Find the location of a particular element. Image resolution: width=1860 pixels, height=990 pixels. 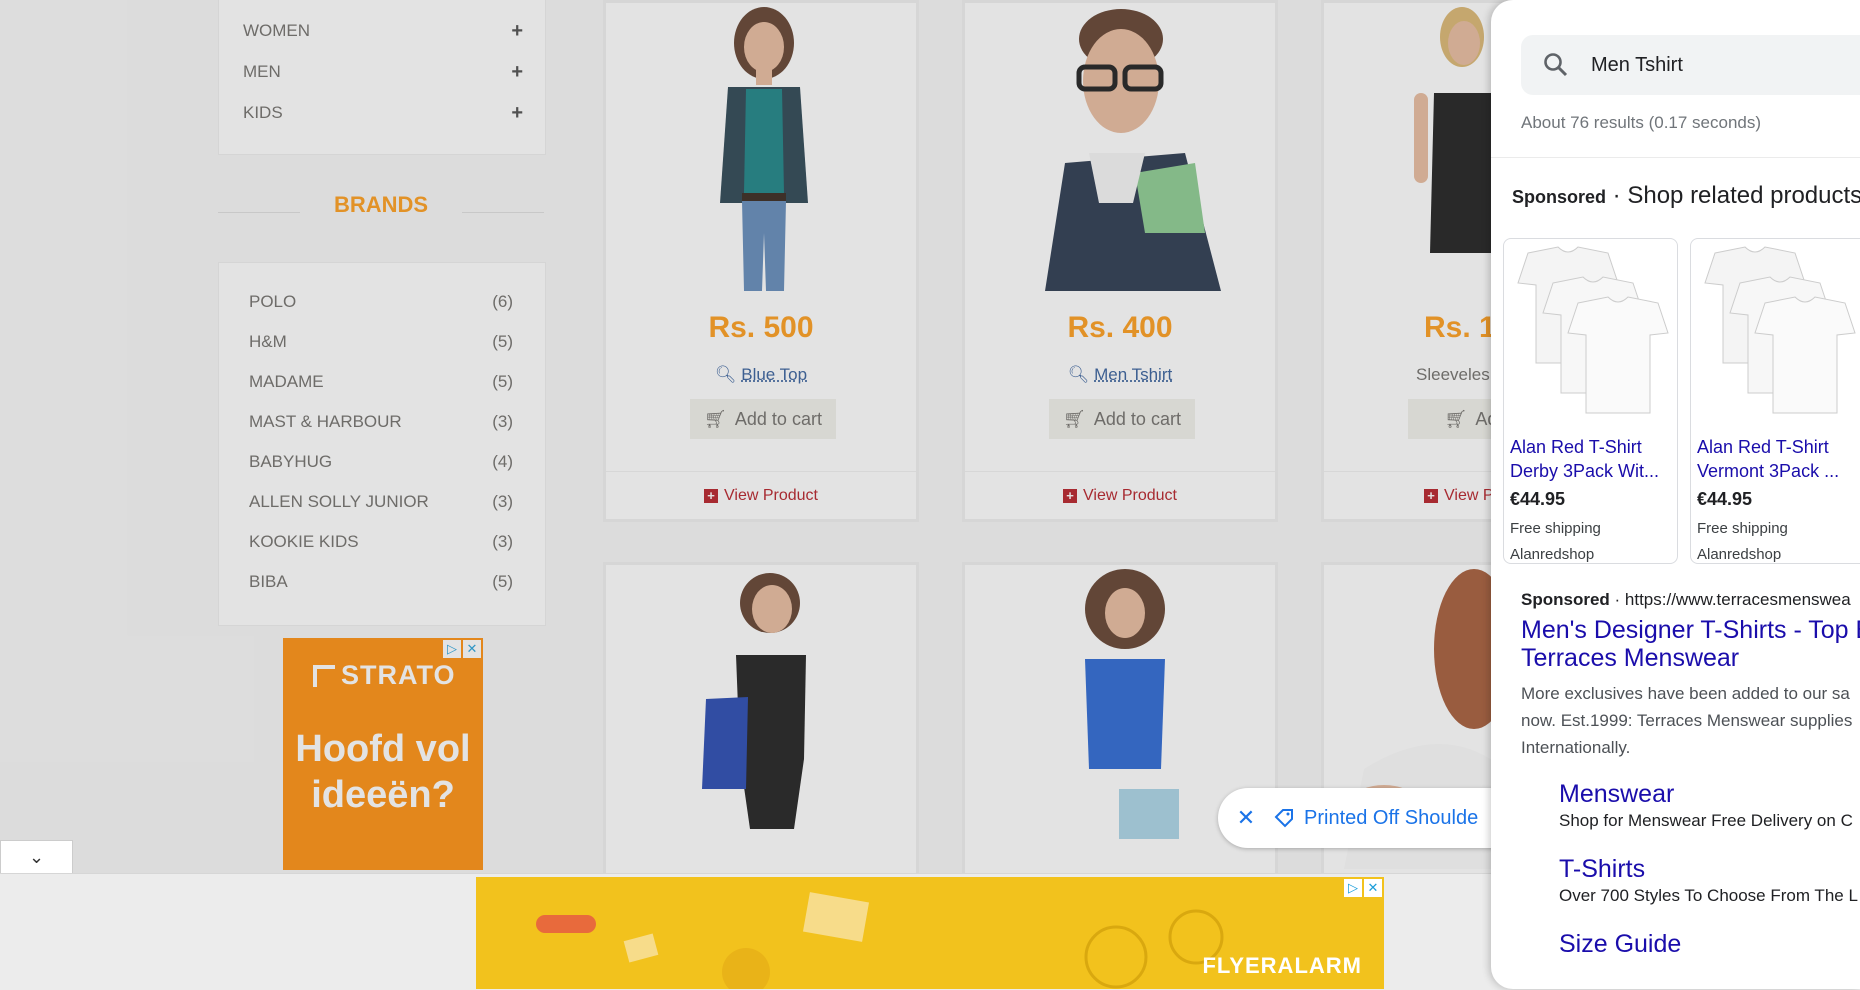

adchoices-icon: ▷ is located at coordinates (1353, 888).